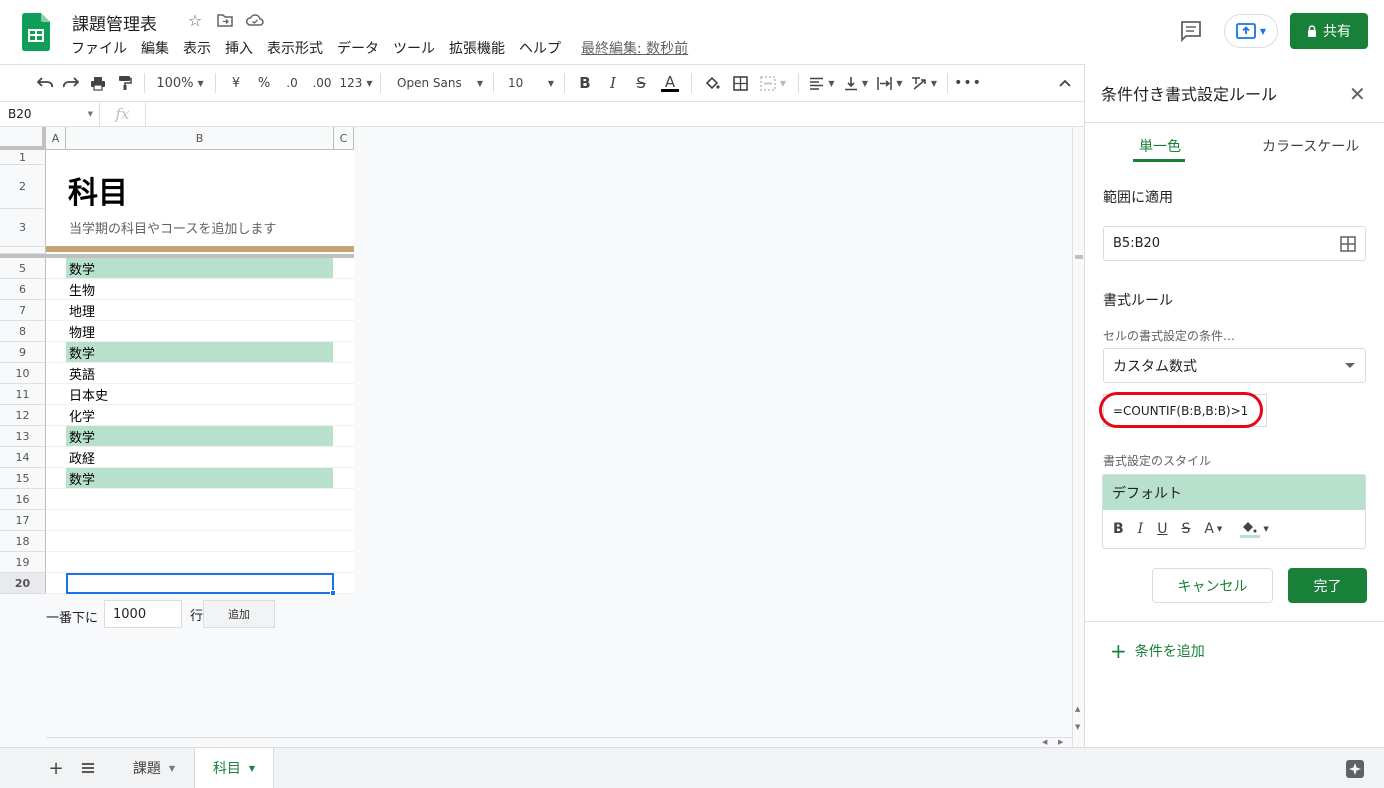 This screenshot has width=1384, height=788. I want to click on fill-handle, so click(333, 593).